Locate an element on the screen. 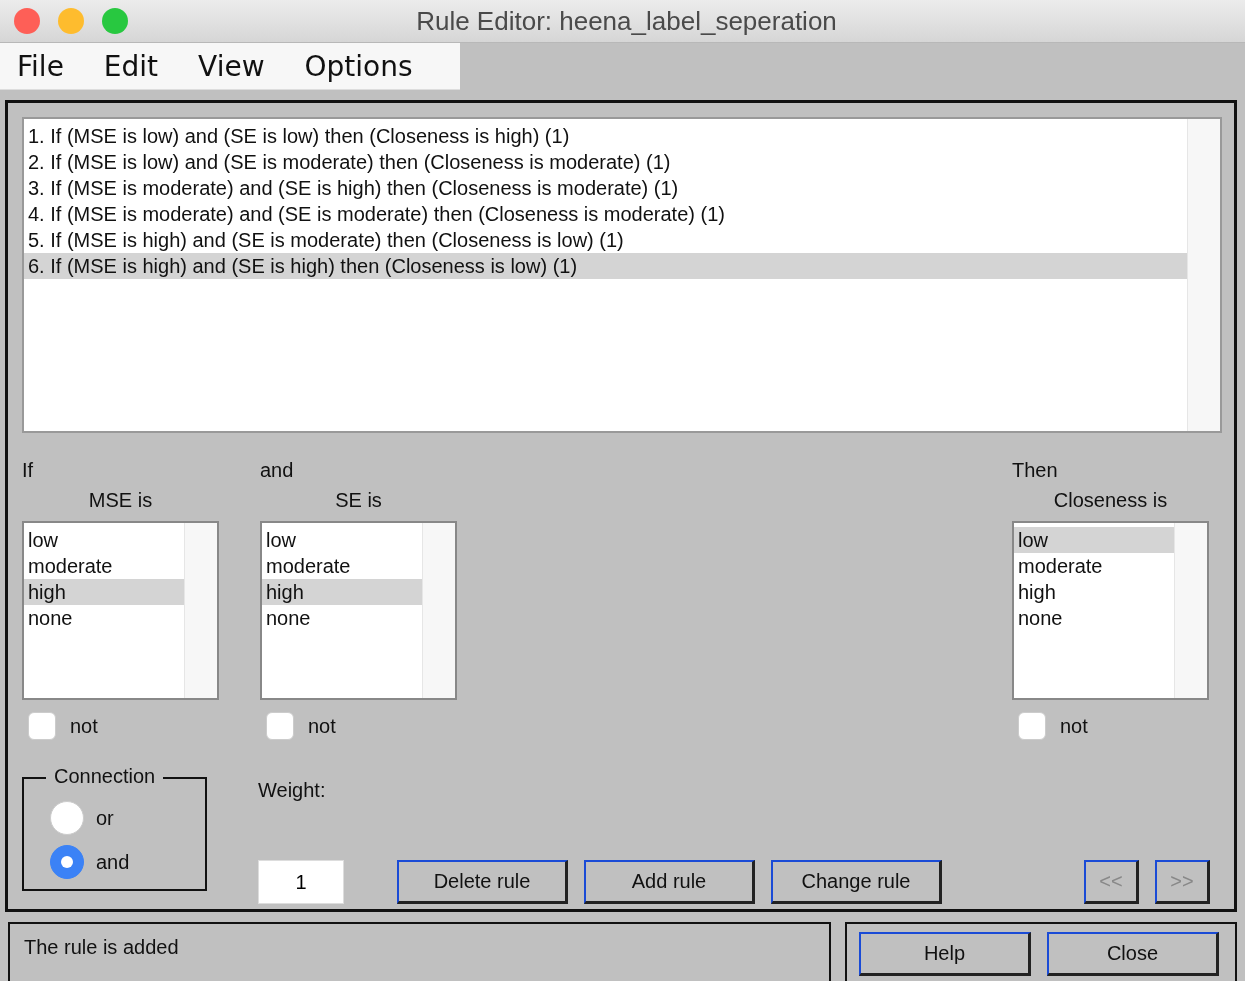 The width and height of the screenshot is (1245, 981). status-message: The rule is added is located at coordinates (419, 951).